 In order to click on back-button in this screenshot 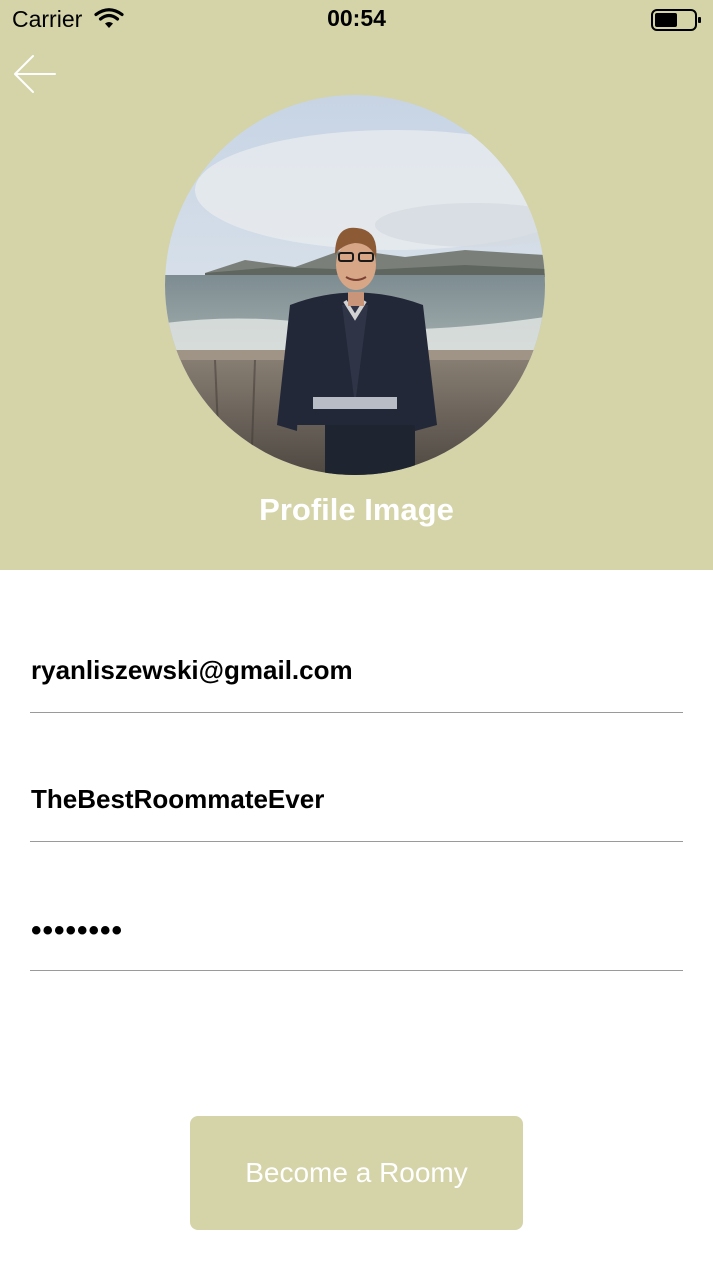, I will do `click(35, 74)`.